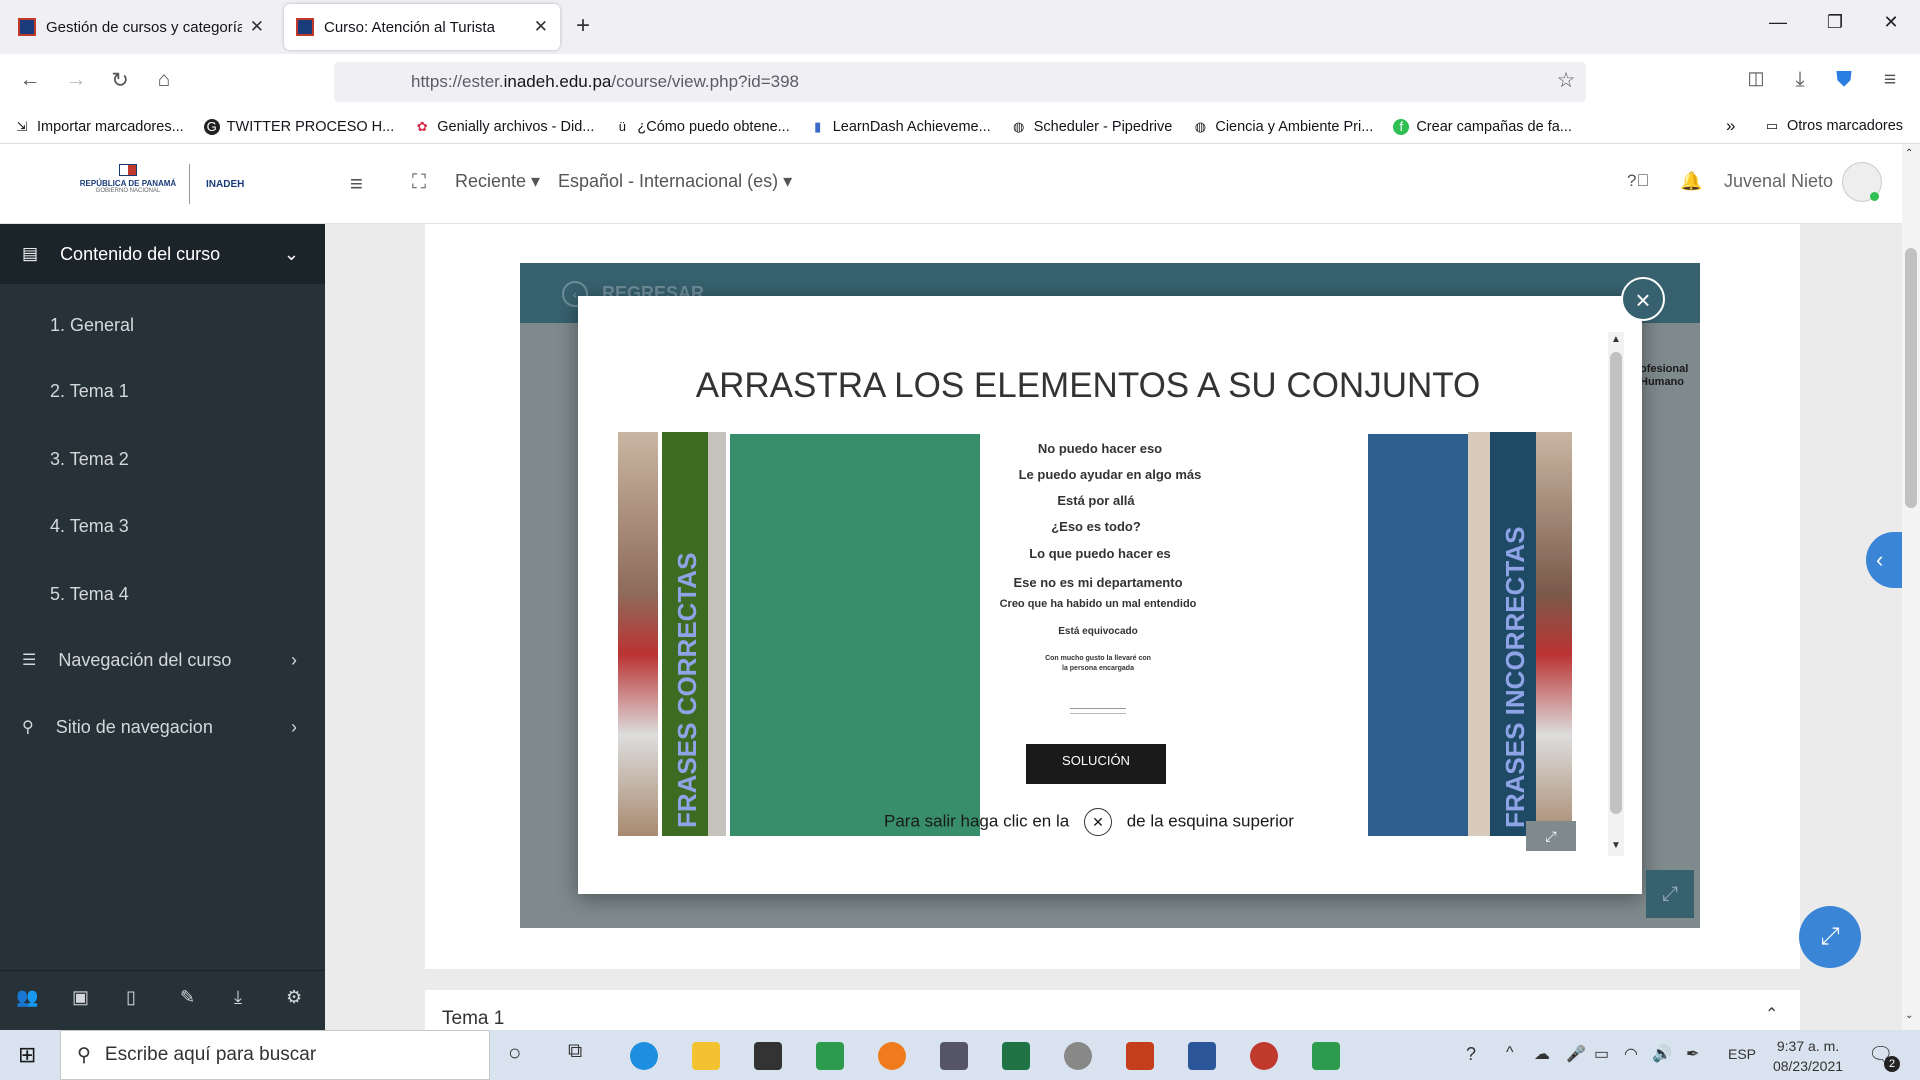 This screenshot has height=1080, width=1920. Describe the element at coordinates (1096, 764) in the screenshot. I see `solution-button: SOLUCIÓN` at that location.